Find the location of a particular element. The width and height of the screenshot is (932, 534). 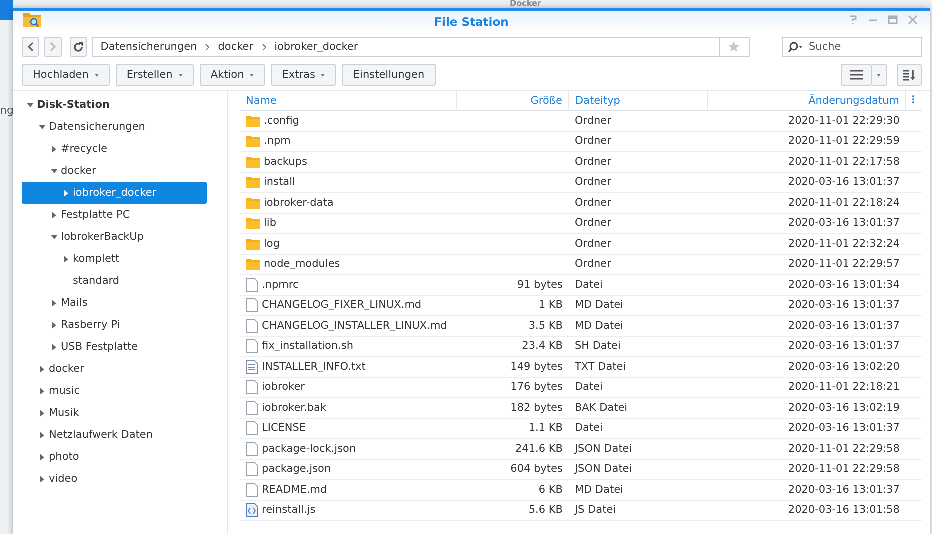

tree-item: music is located at coordinates (114, 391).